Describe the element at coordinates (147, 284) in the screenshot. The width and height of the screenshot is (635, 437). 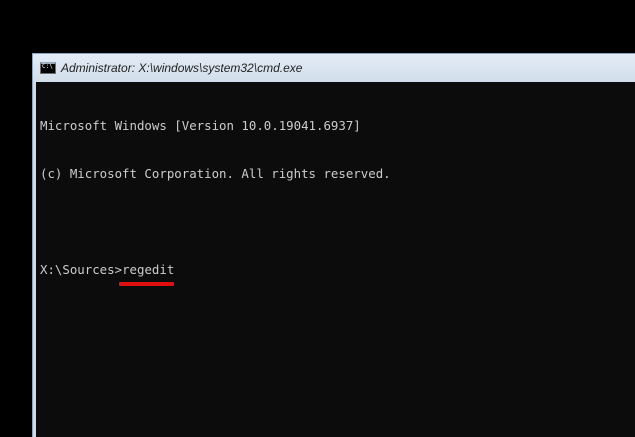
I see `highlight-underline` at that location.